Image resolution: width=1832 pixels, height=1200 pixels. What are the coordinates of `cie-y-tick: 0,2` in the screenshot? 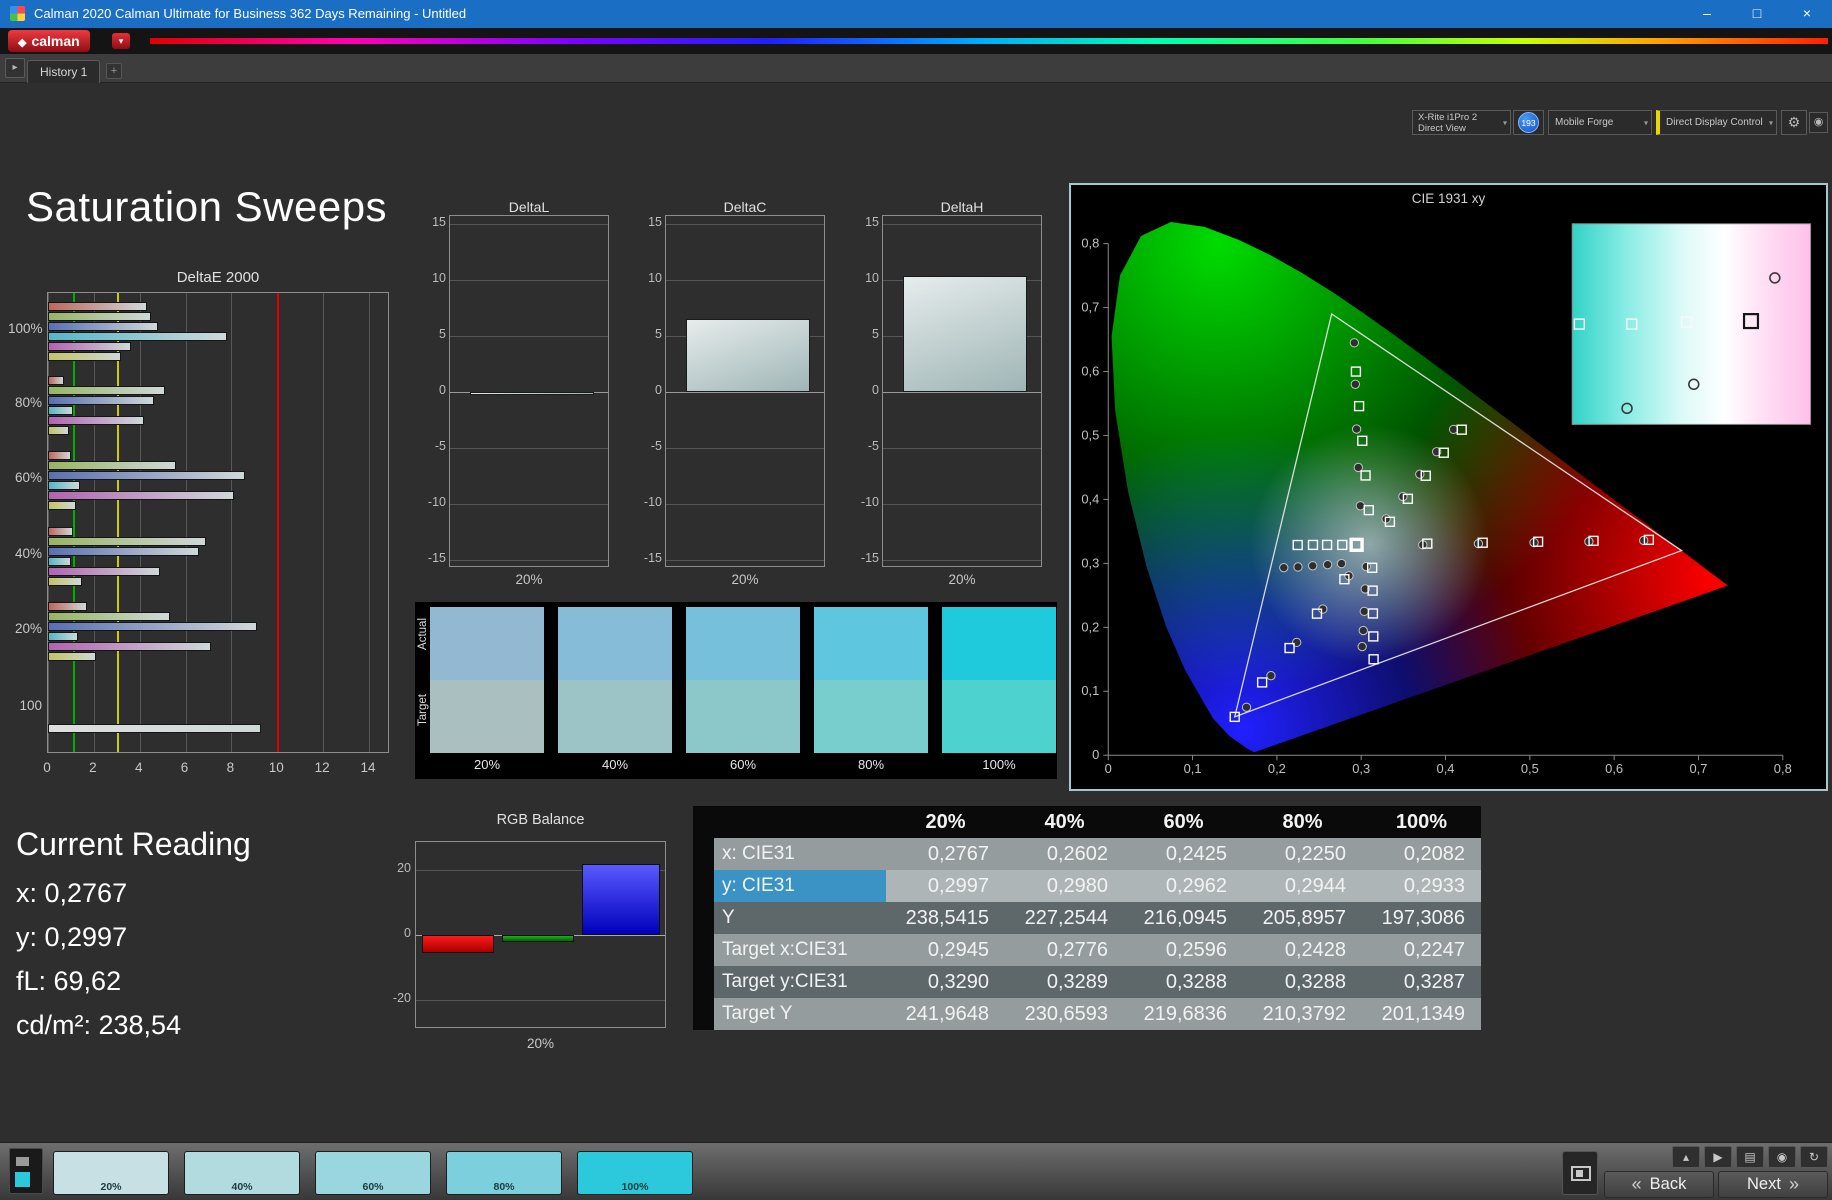 It's located at (1090, 626).